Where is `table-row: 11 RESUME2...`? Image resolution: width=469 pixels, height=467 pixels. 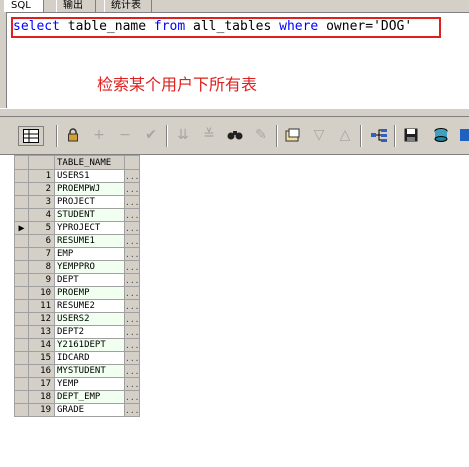 table-row: 11 RESUME2... is located at coordinates (77, 306).